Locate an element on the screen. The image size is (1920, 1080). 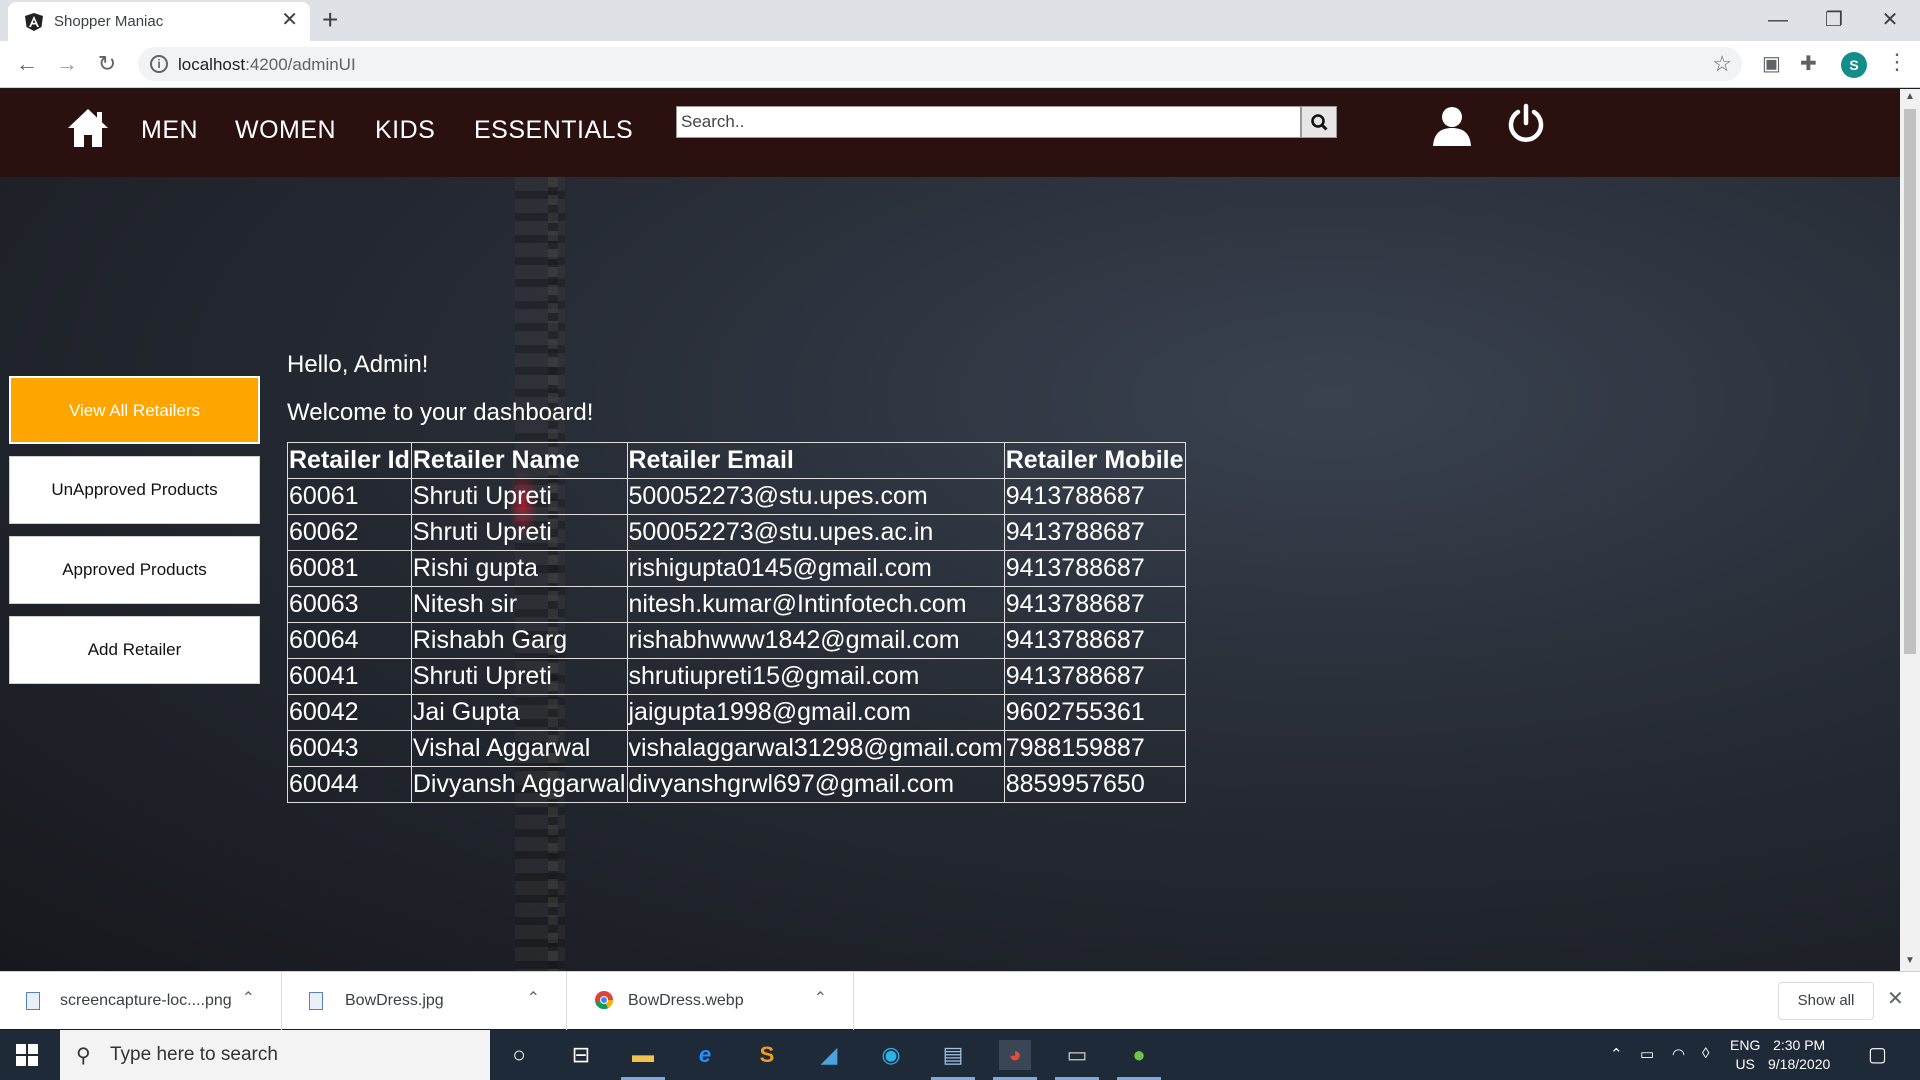
download-item: BowDress.jpg ⌃ is located at coordinates (426, 1001).